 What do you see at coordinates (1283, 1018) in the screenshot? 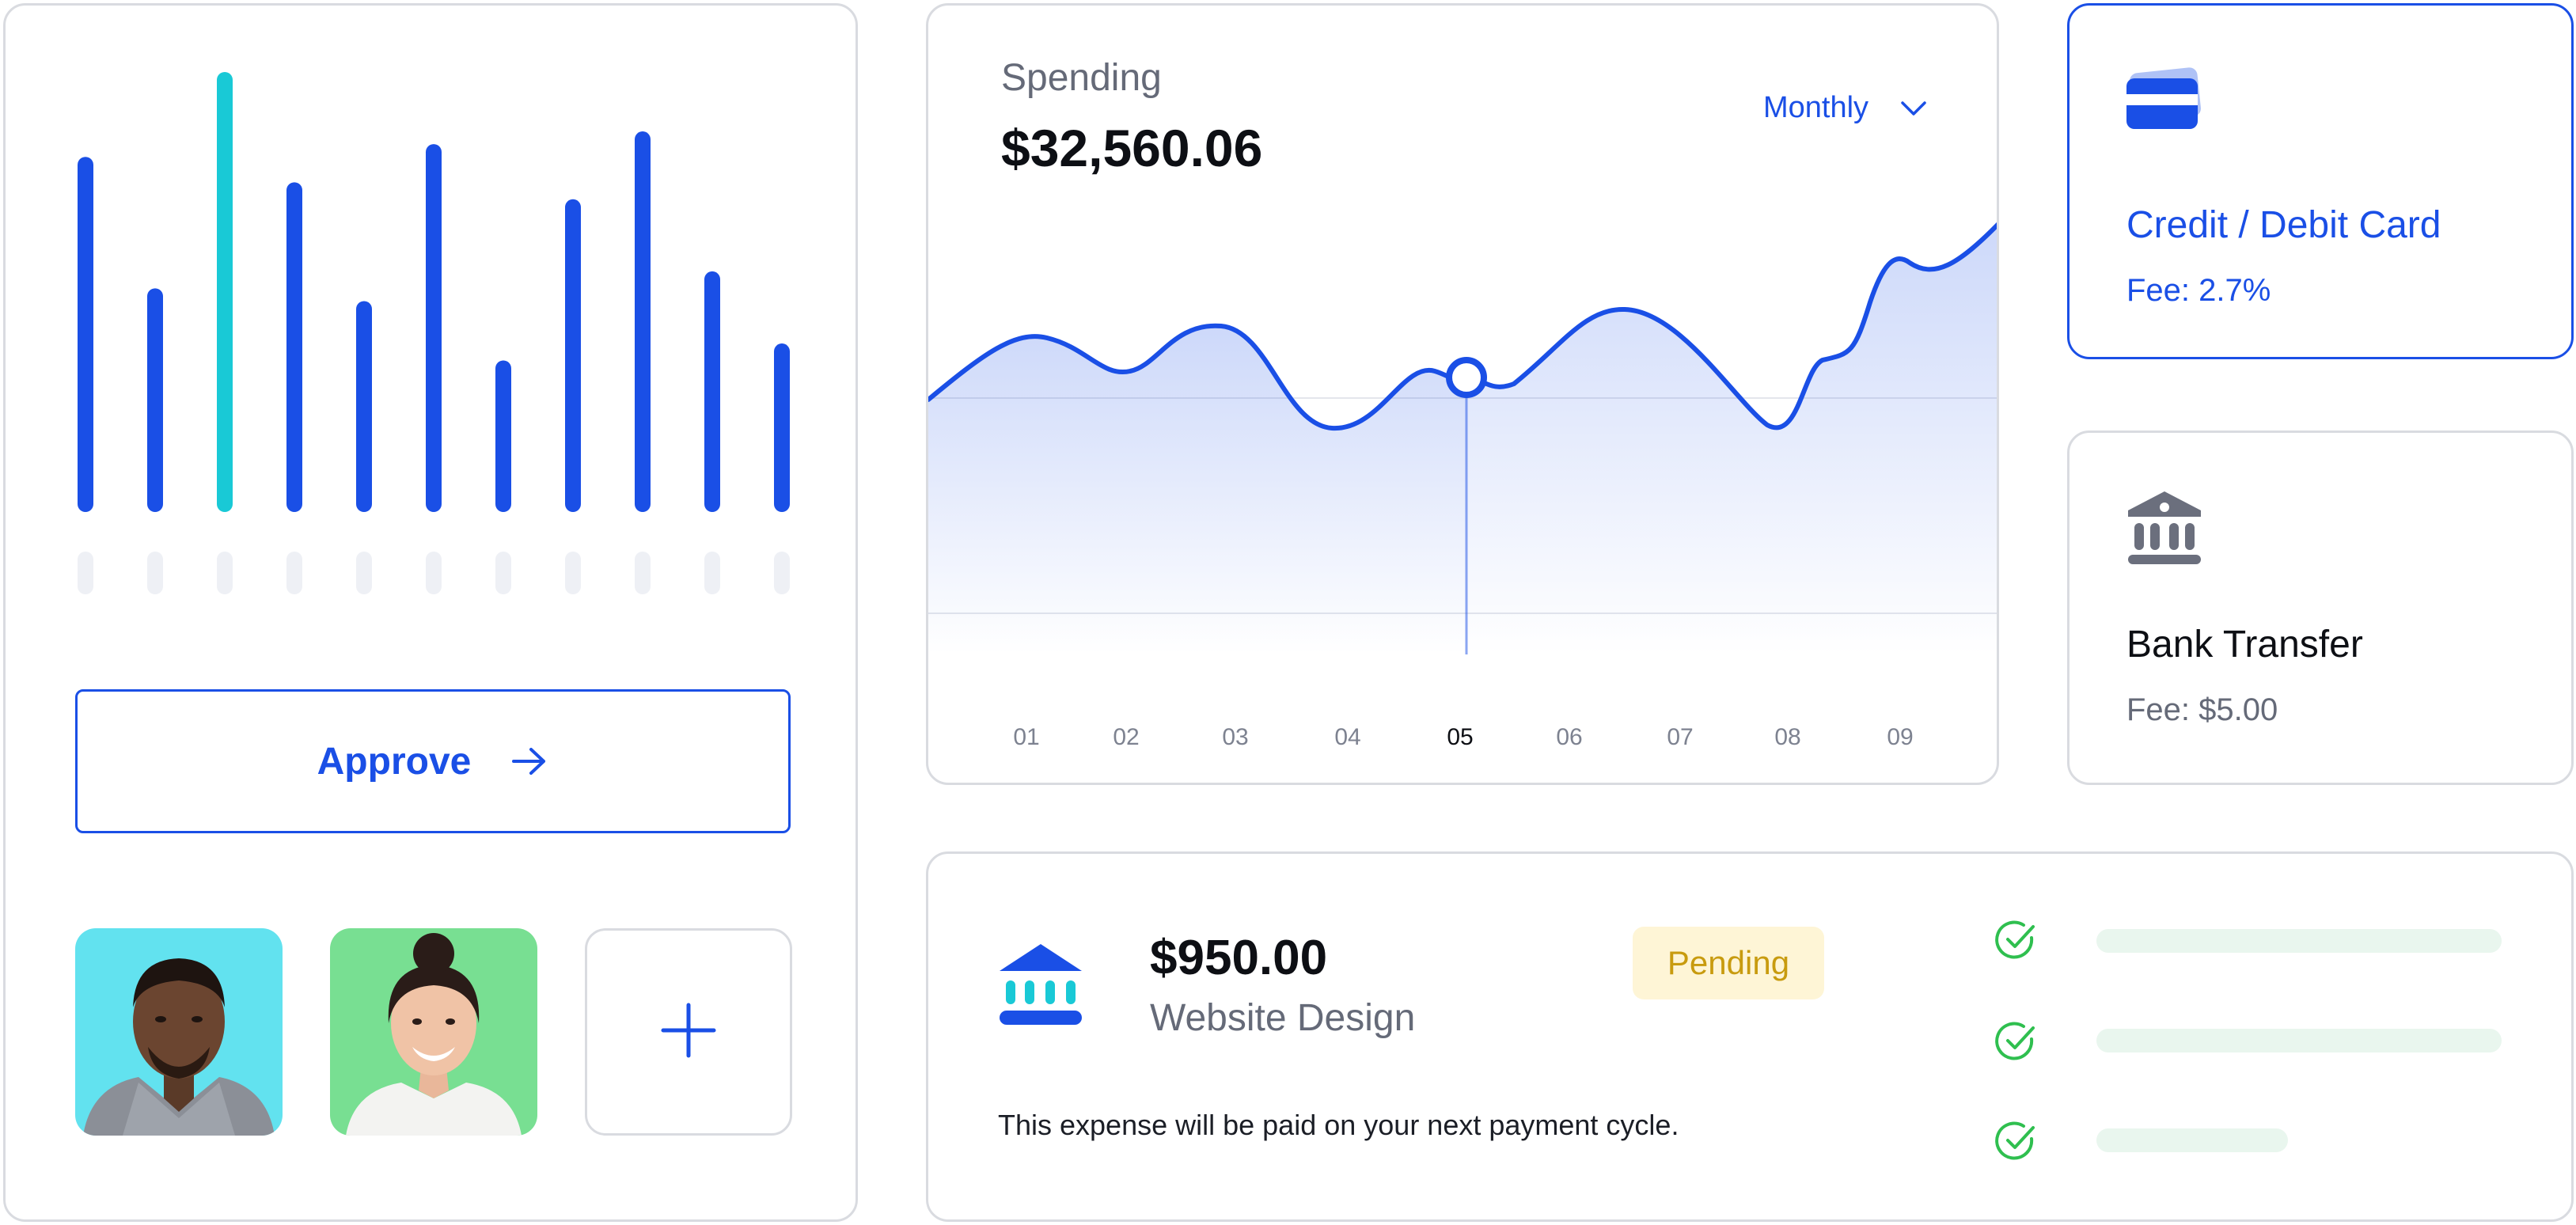
I see `expense-title: Website Design` at bounding box center [1283, 1018].